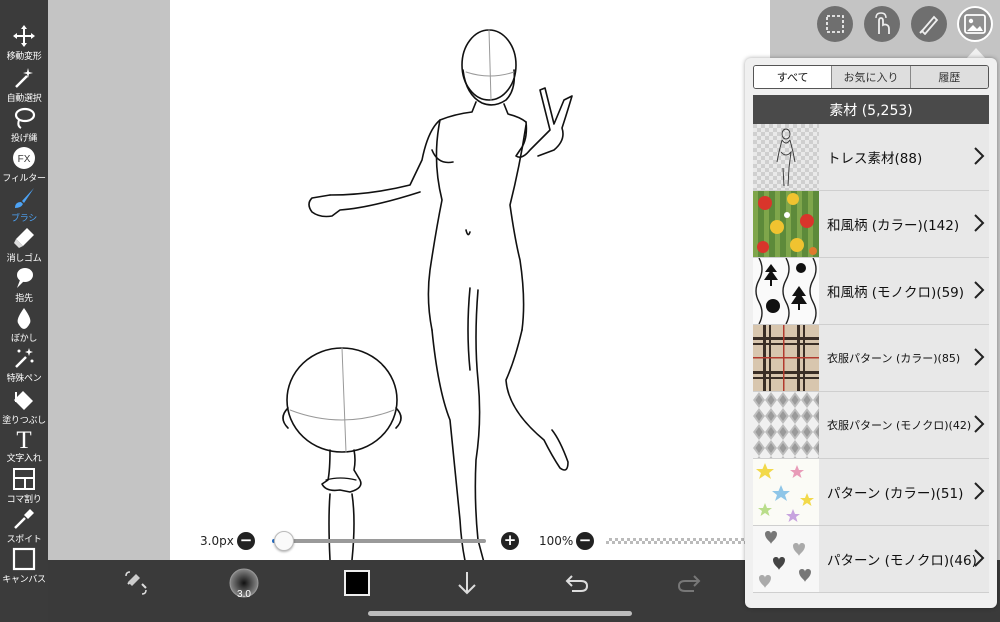 This screenshot has width=1000, height=622. I want to click on tool-label: 特殊ペン, so click(24, 379).